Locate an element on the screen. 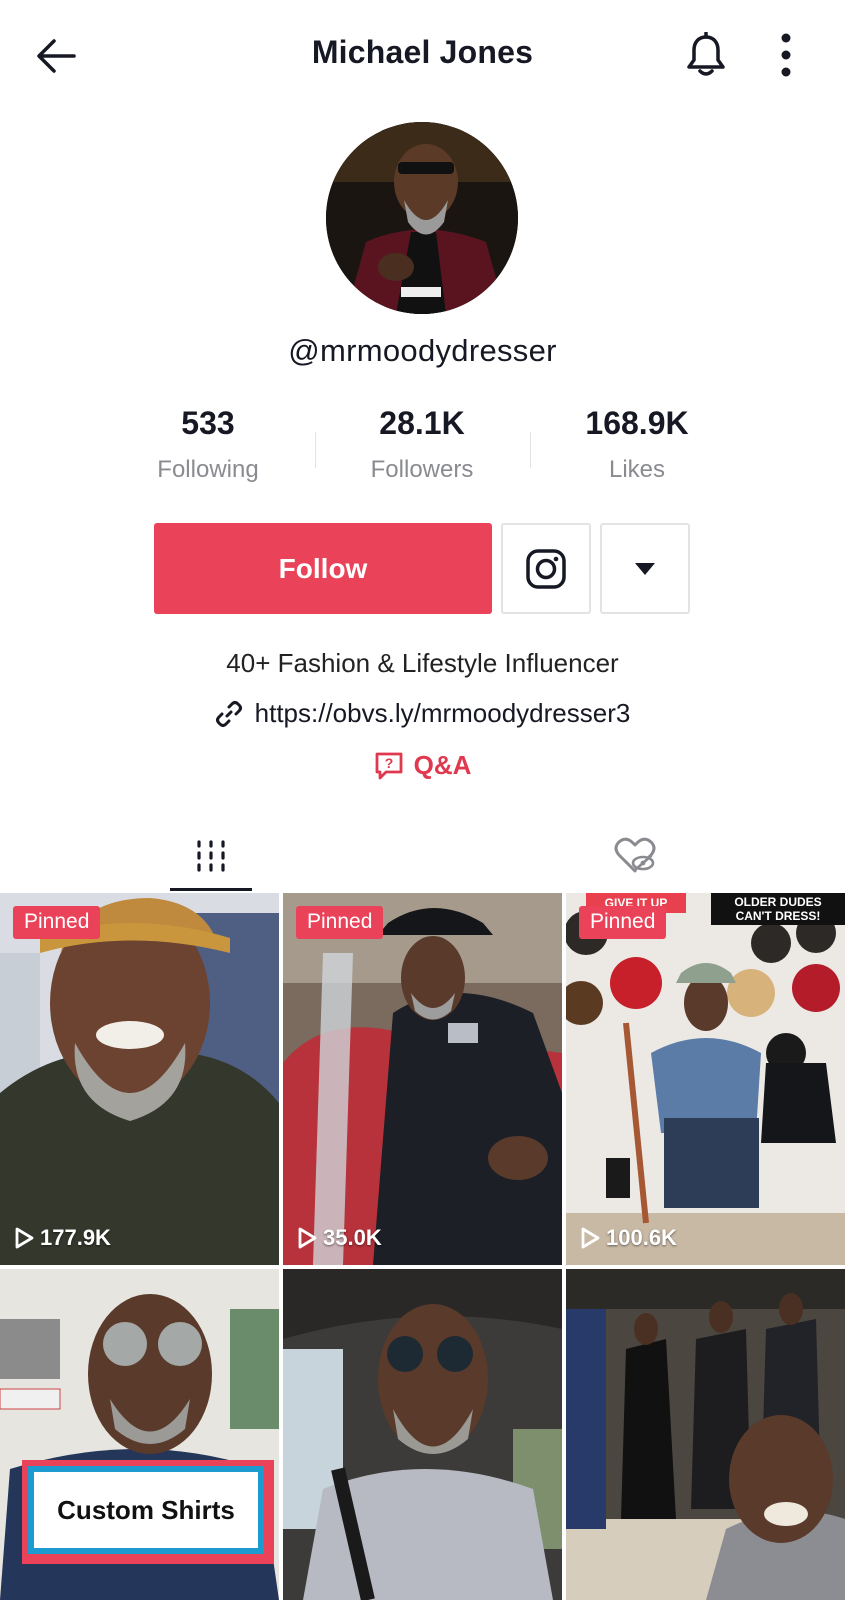 Image resolution: width=845 pixels, height=1600 pixels. stat-followers: 28.1K Followers is located at coordinates (422, 444).